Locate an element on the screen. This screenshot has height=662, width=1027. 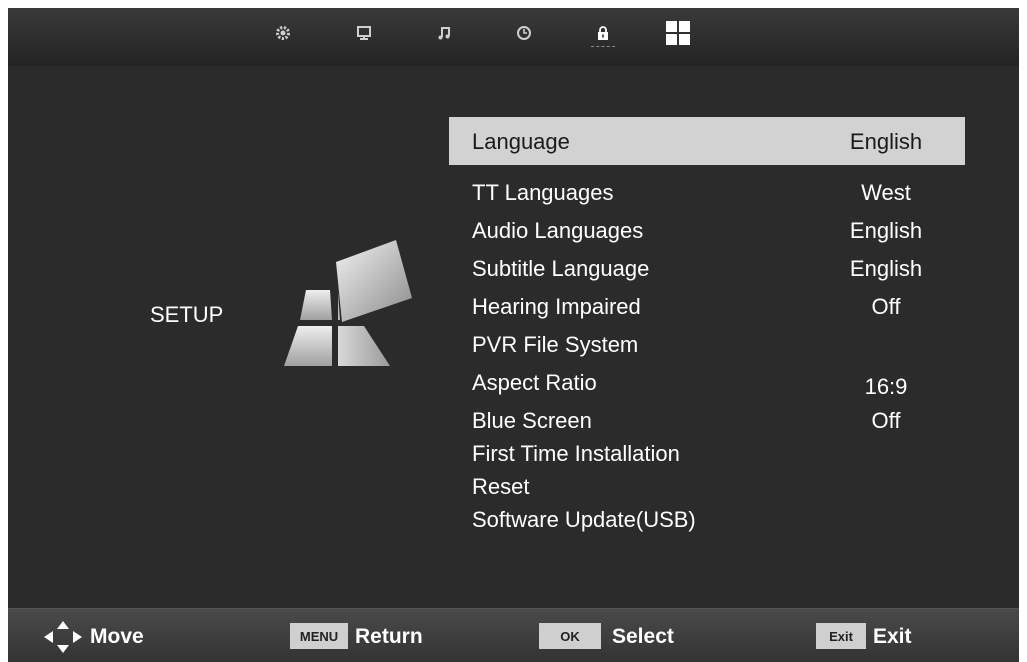
tab-picture is located at coordinates (283, 33).